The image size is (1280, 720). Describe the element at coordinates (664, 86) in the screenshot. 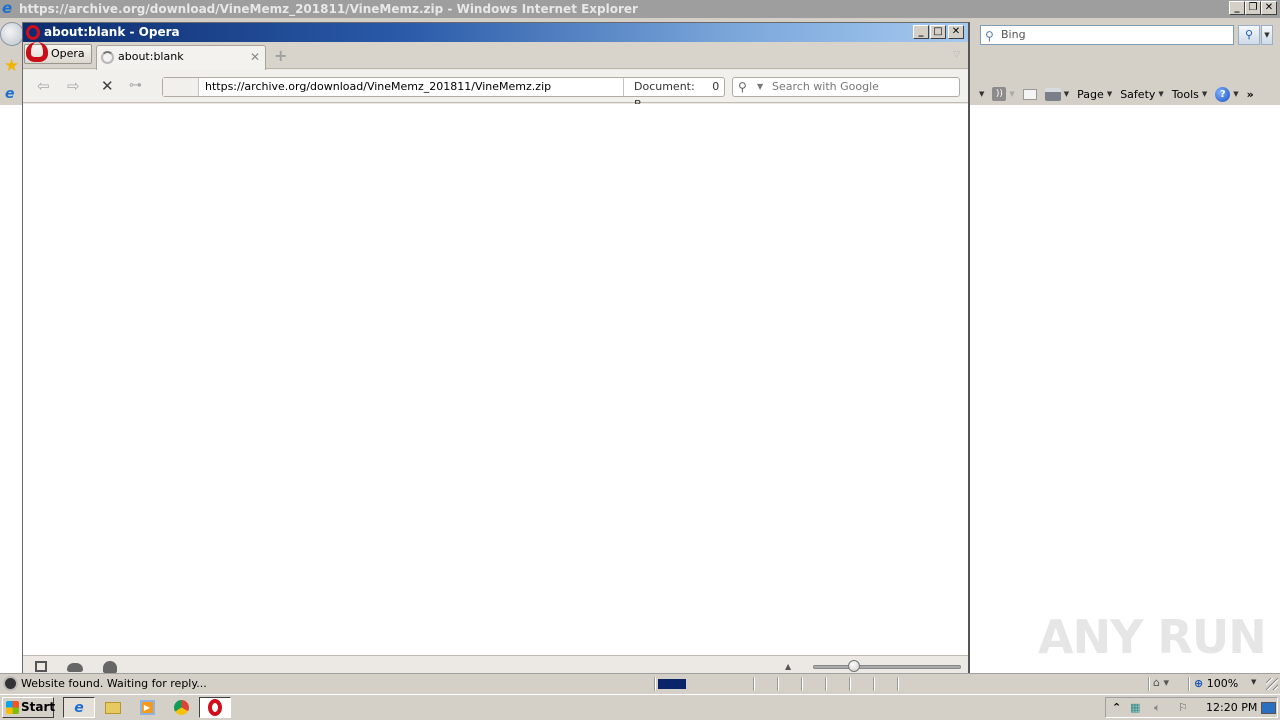

I see `document-label: Document:` at that location.